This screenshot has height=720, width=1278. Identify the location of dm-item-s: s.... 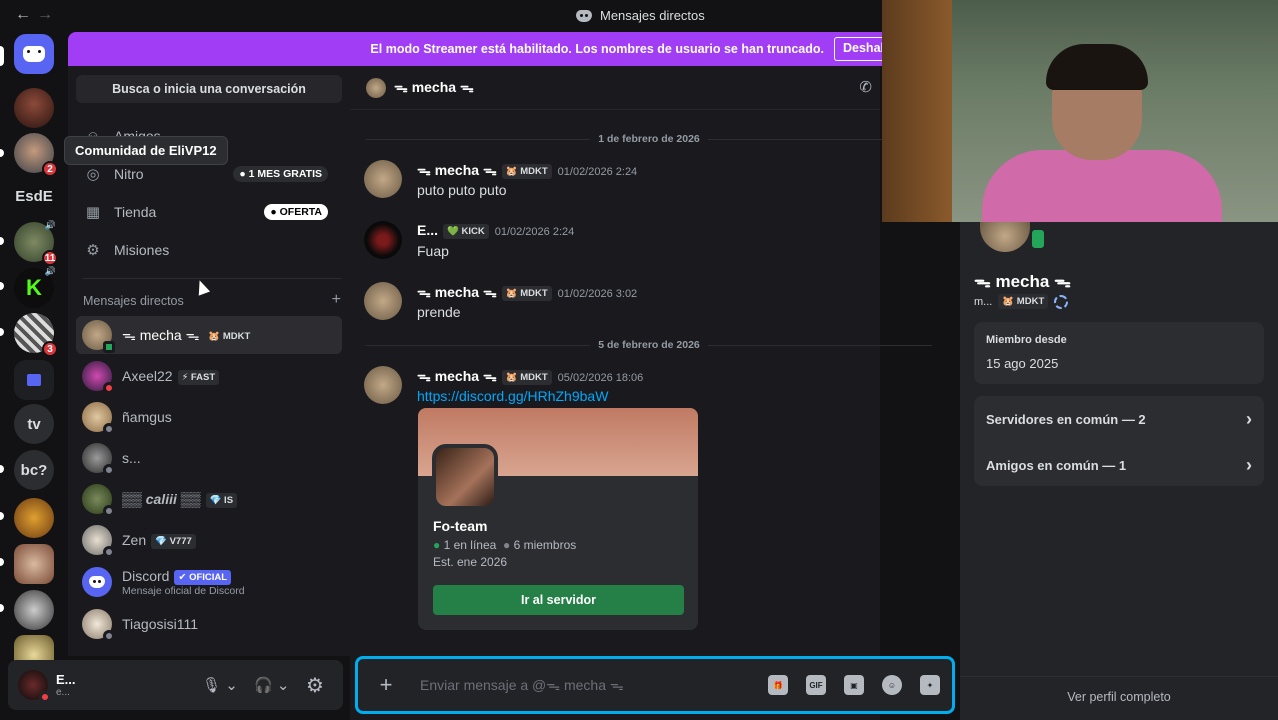
(209, 458).